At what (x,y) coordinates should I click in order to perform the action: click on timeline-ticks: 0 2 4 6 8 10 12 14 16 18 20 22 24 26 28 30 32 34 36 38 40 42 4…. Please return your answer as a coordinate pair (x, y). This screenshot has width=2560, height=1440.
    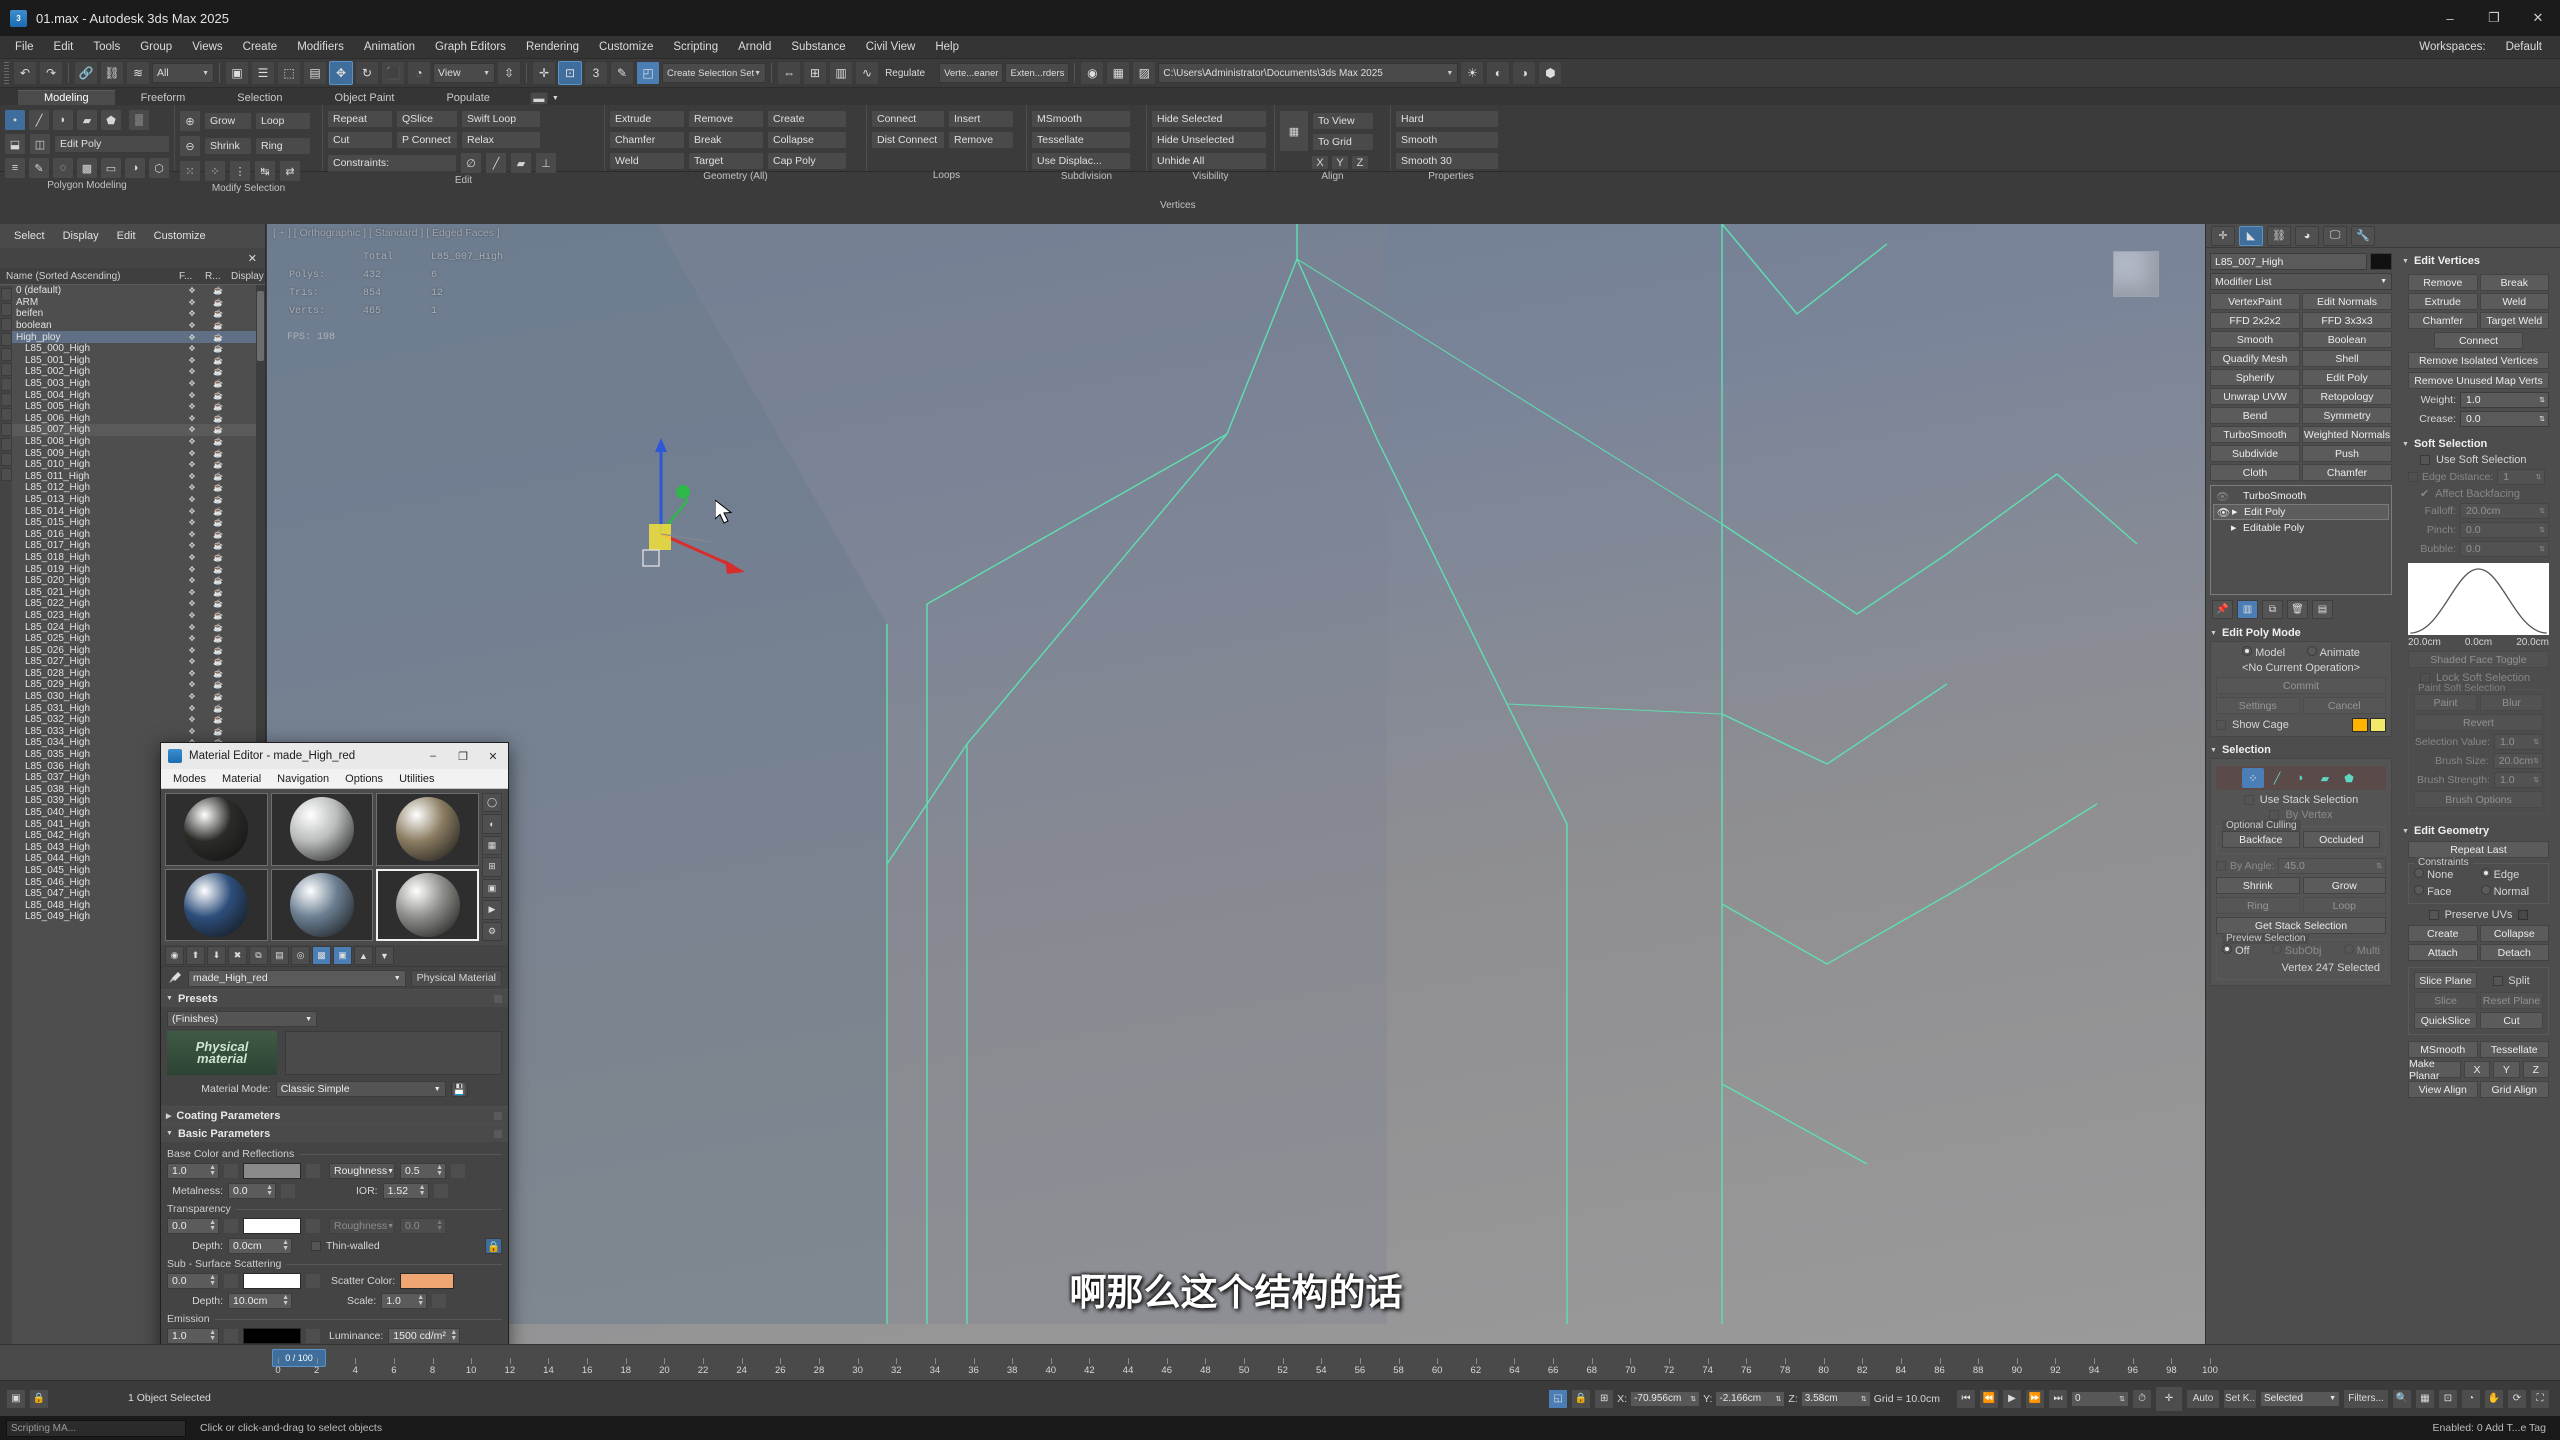
    Looking at the image, I should click on (1414, 1363).